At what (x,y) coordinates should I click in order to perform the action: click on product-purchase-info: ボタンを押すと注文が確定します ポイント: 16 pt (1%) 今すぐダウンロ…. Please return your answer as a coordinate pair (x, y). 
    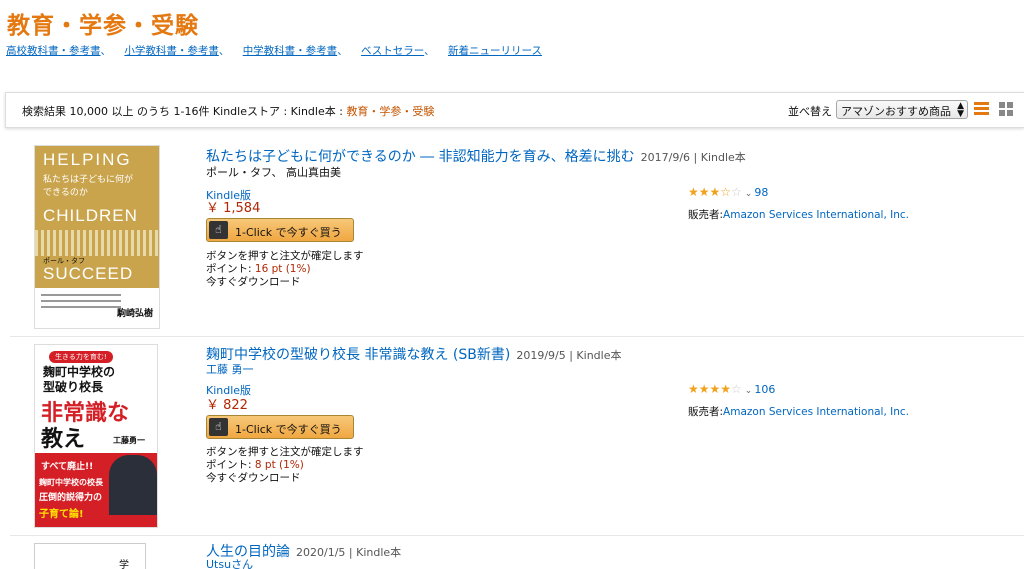
    Looking at the image, I should click on (285, 269).